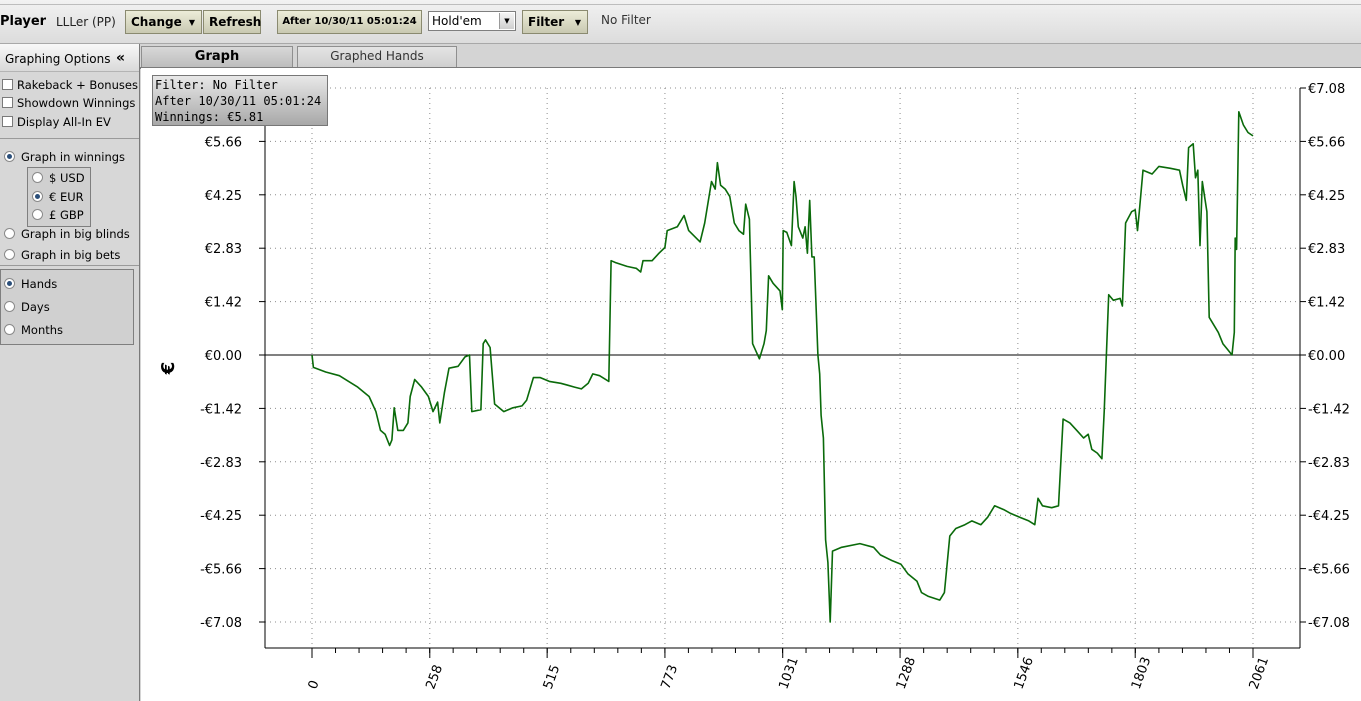 The image size is (1361, 701). What do you see at coordinates (1326, 89) in the screenshot?
I see `y-tick-label-right: €7.08` at bounding box center [1326, 89].